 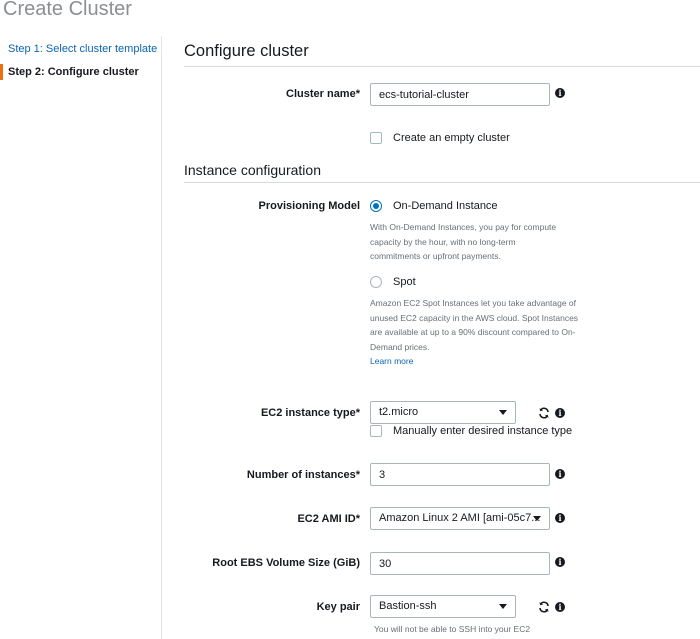 I want to click on on-demand-radio, so click(x=376, y=206).